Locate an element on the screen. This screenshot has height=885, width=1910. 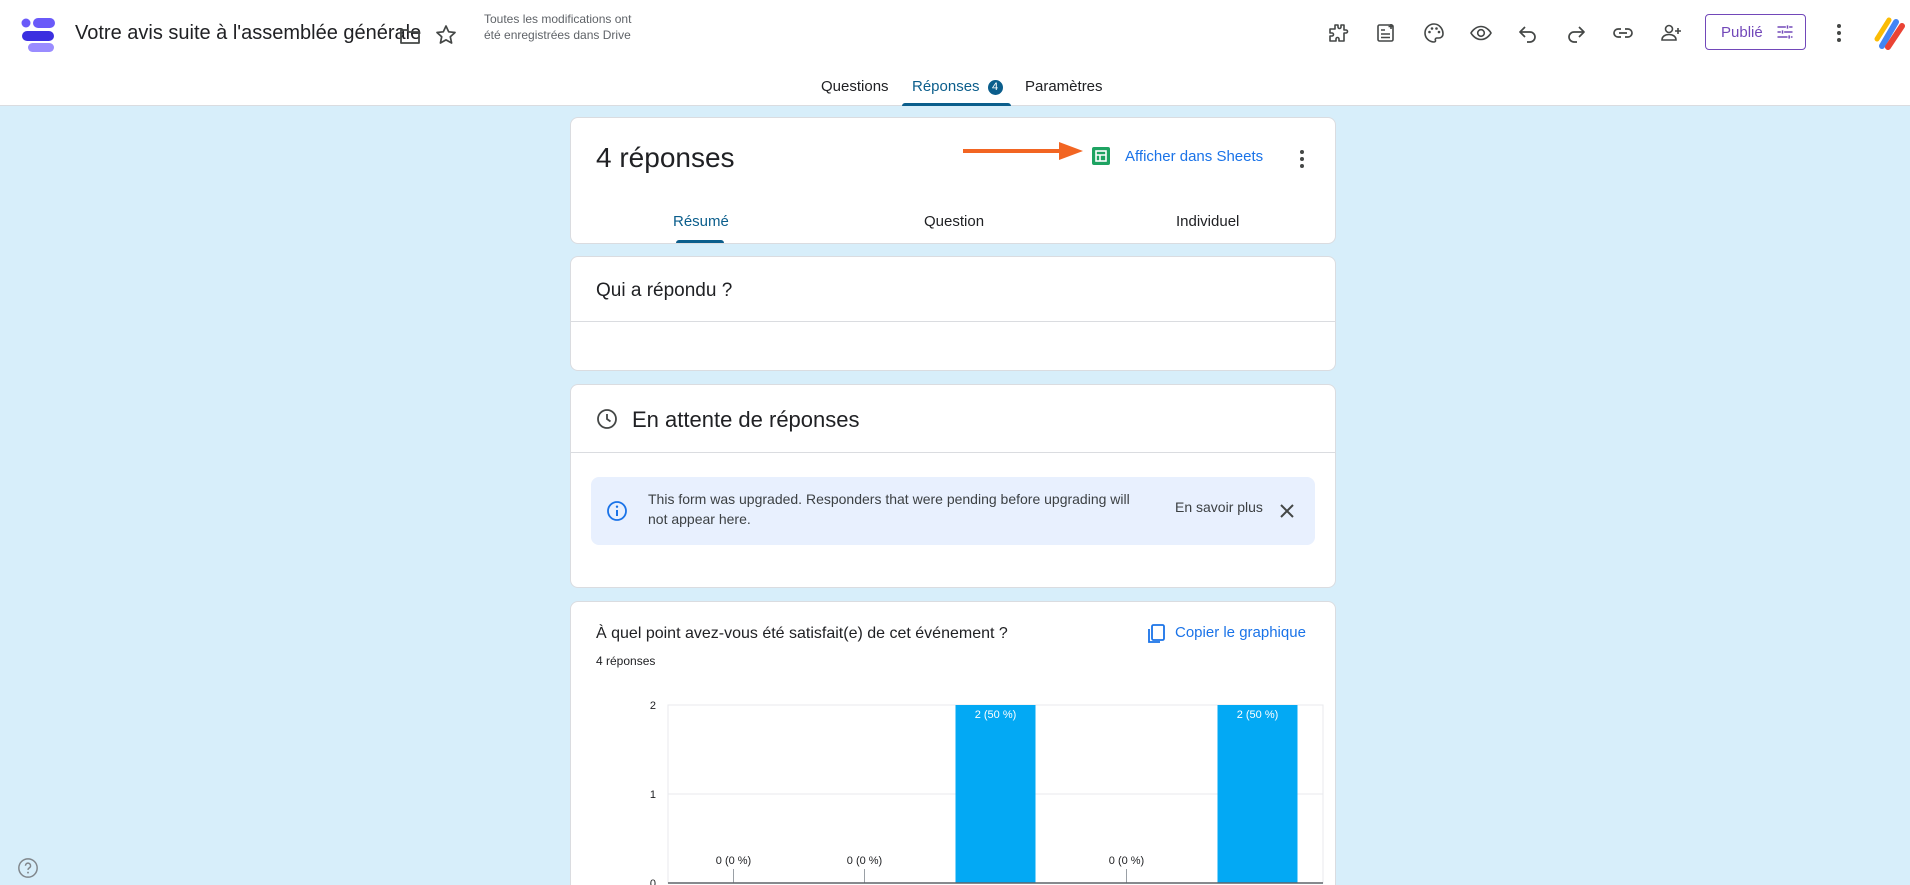
help-icon is located at coordinates (28, 868).